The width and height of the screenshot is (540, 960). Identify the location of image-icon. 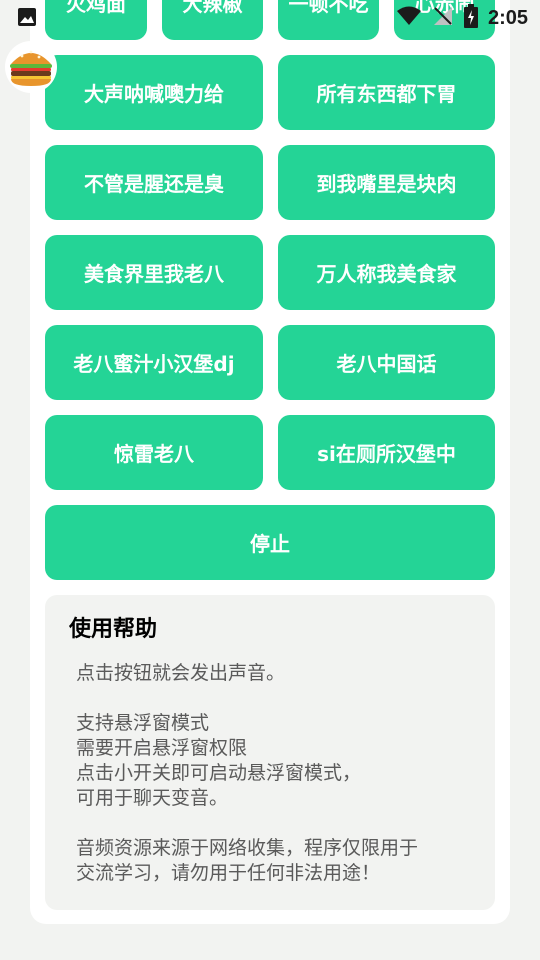
(27, 17).